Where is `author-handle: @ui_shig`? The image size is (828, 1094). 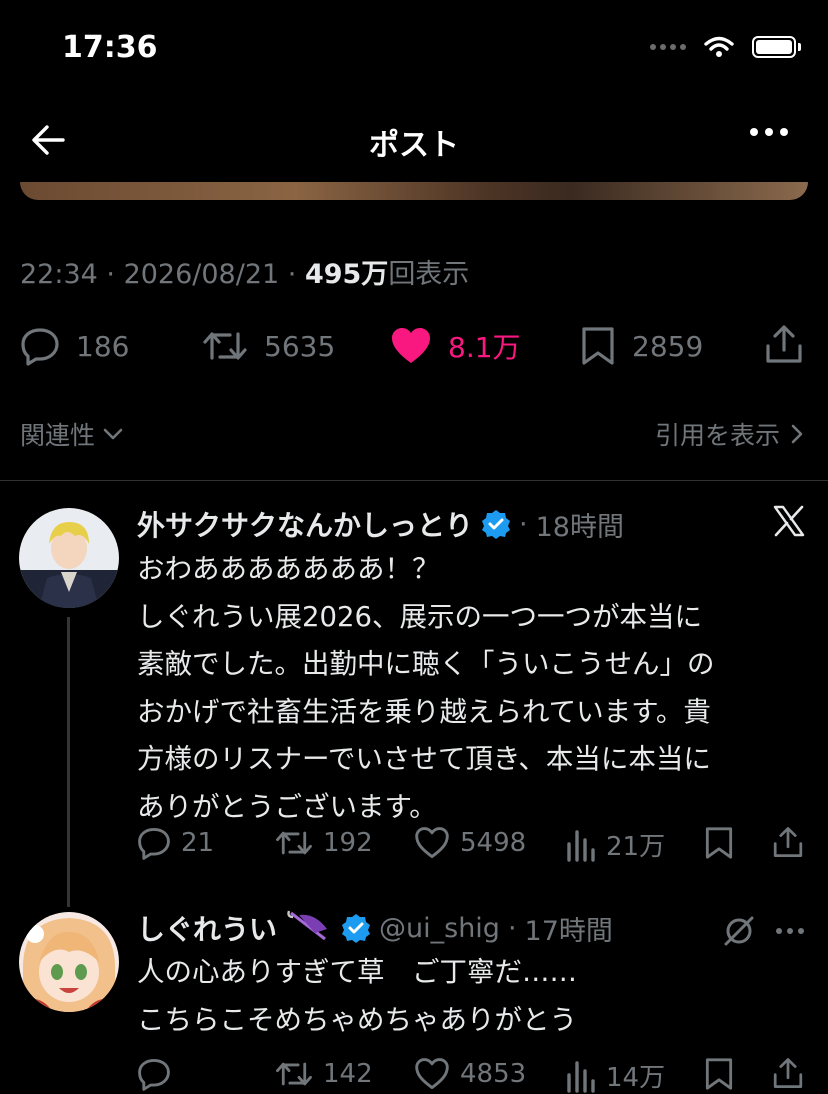
author-handle: @ui_shig is located at coordinates (439, 928).